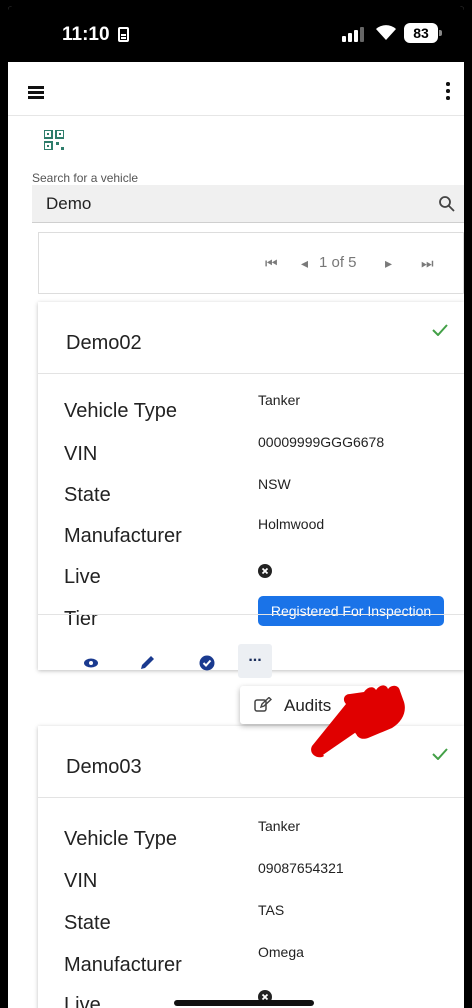 The height and width of the screenshot is (1008, 472). Describe the element at coordinates (351, 611) in the screenshot. I see `tier-badge: Registered For Inspection` at that location.